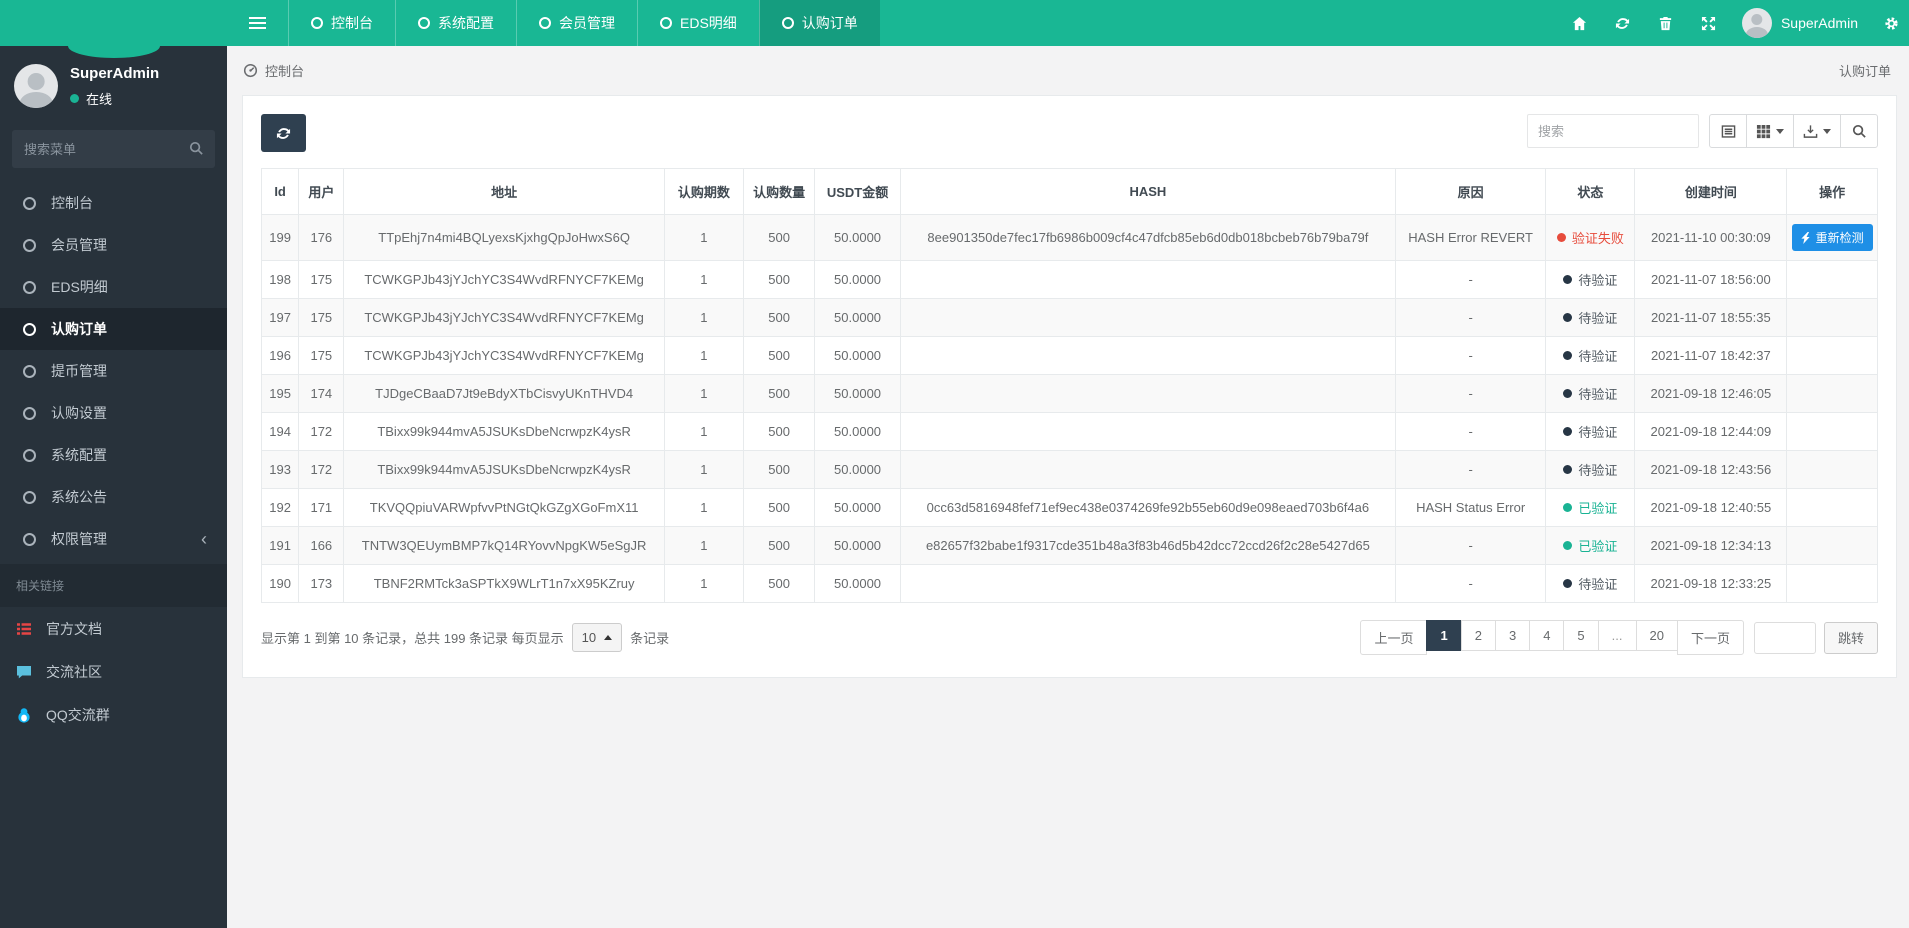 The width and height of the screenshot is (1909, 928). I want to click on sidebar-link-item: 官方文档, so click(113, 628).